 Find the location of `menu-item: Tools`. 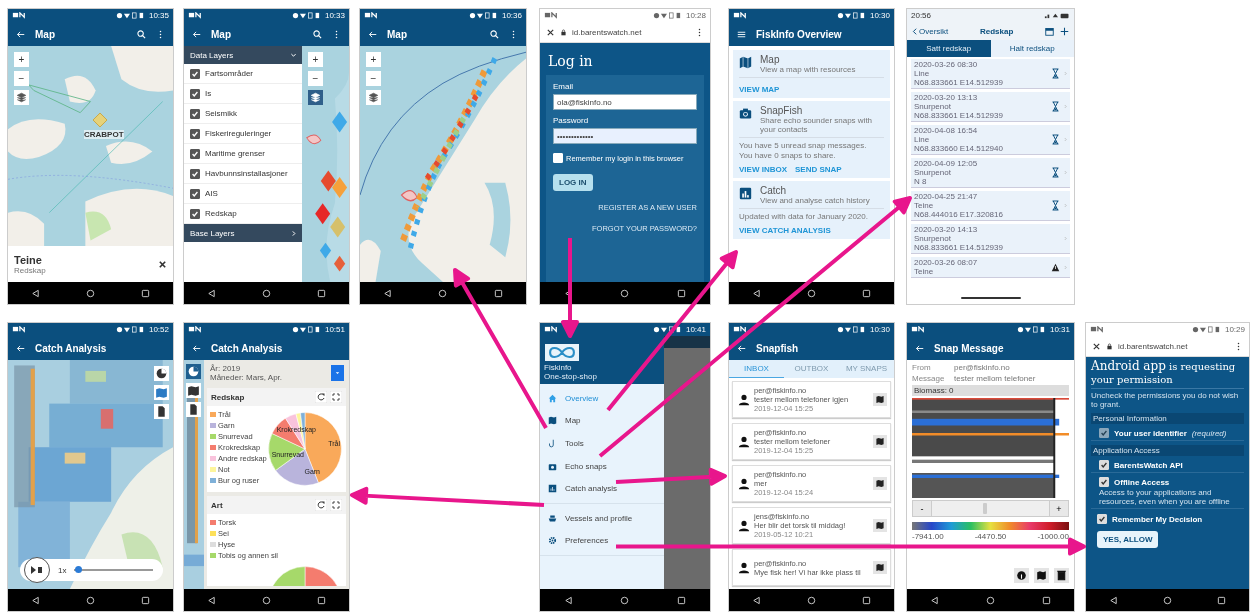

menu-item: Tools is located at coordinates (602, 443).